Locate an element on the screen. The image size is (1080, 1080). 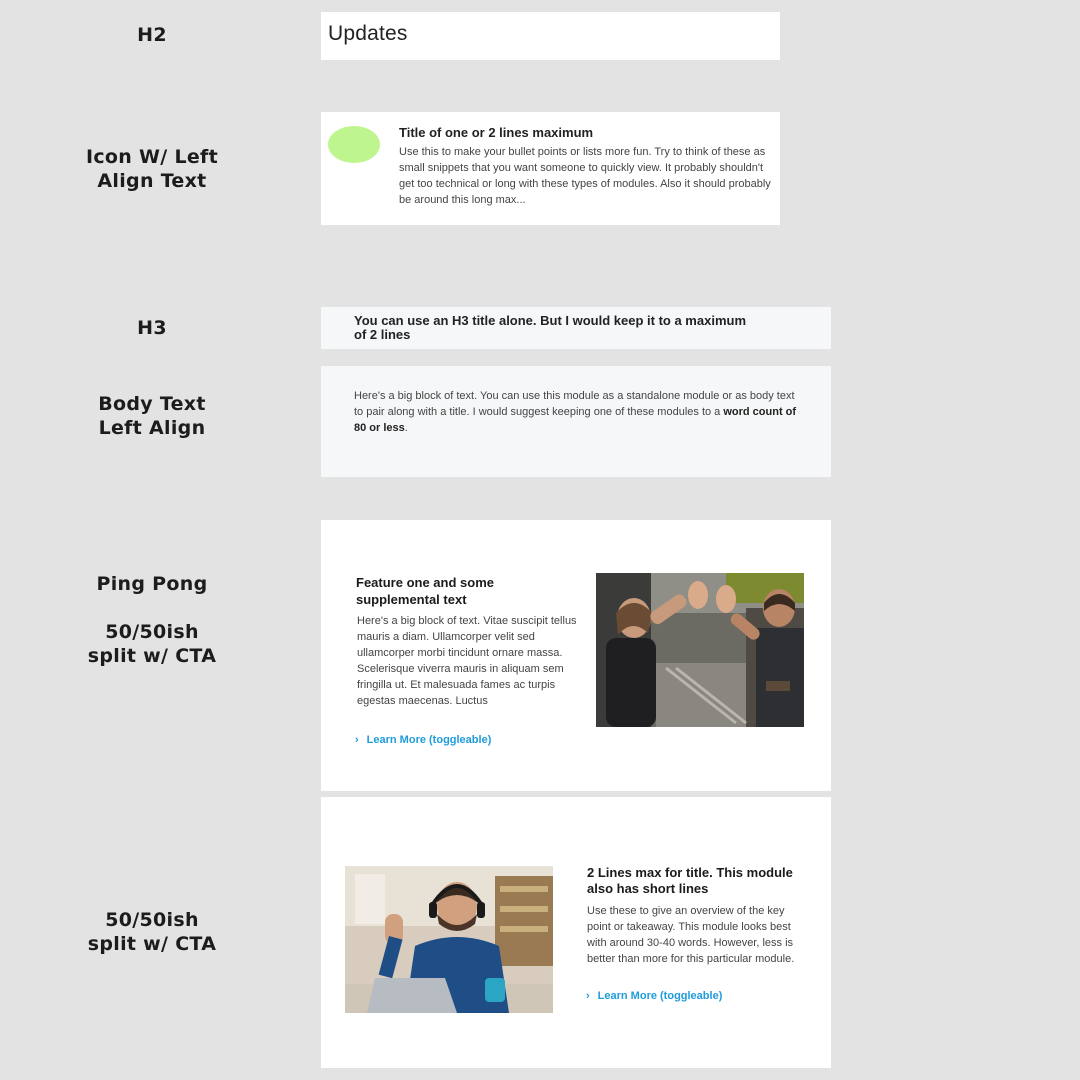
label-icon-left-align: Icon W/ Left Align Text is located at coordinates (152, 169).